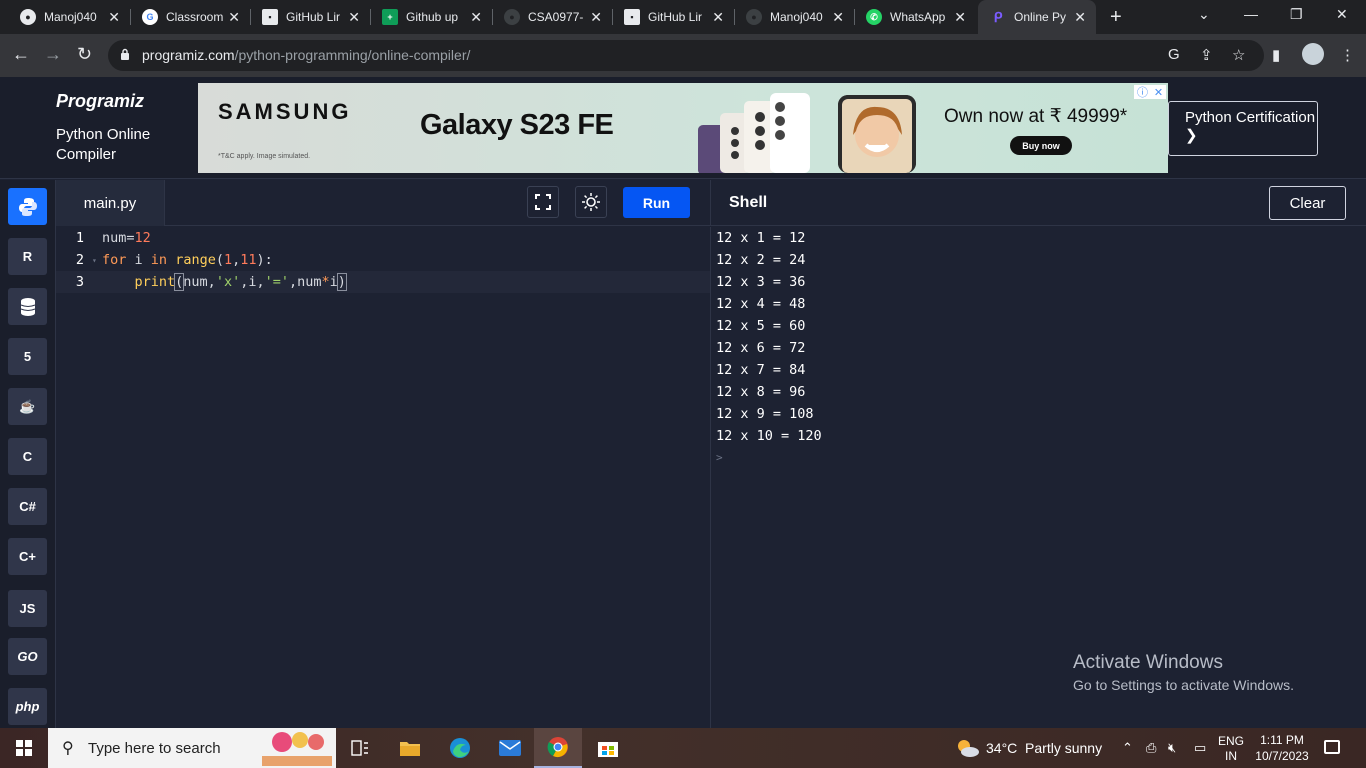 The width and height of the screenshot is (1366, 768). What do you see at coordinates (1116, 17) in the screenshot?
I see `new-tab-button: +` at bounding box center [1116, 17].